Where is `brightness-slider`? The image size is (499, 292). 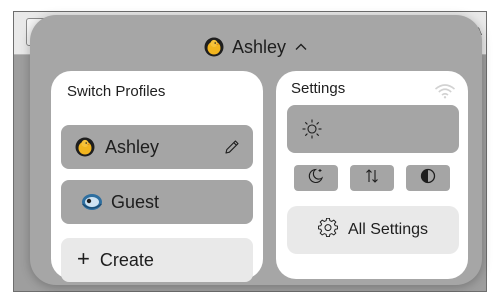
brightness-slider is located at coordinates (373, 129).